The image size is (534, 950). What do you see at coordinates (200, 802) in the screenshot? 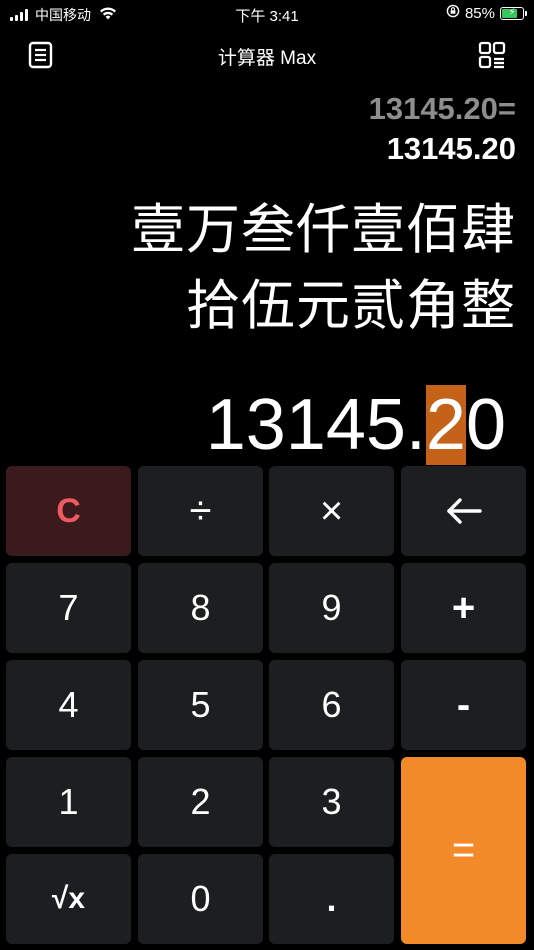
I see `digit-2-button: 2` at bounding box center [200, 802].